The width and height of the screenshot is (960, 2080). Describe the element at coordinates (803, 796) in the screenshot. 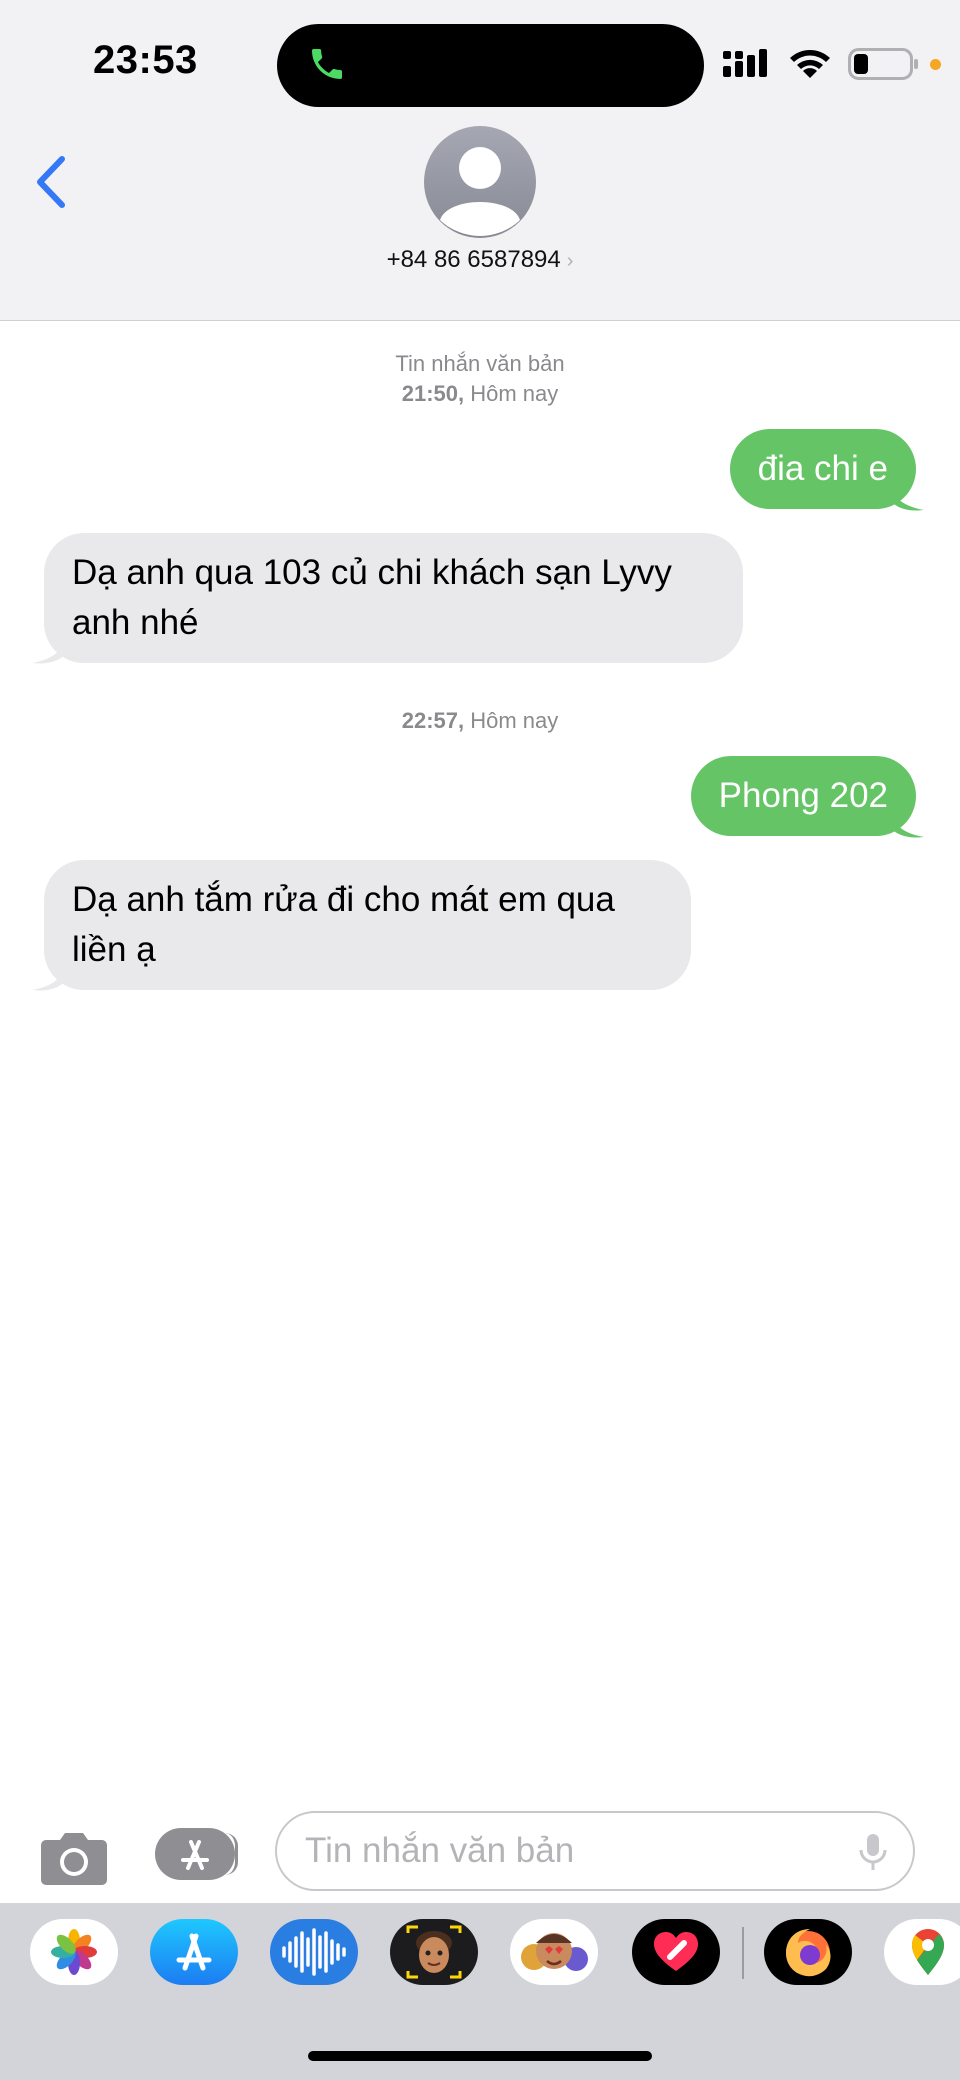

I see `message-bubble-outgoing: Phong 202` at that location.